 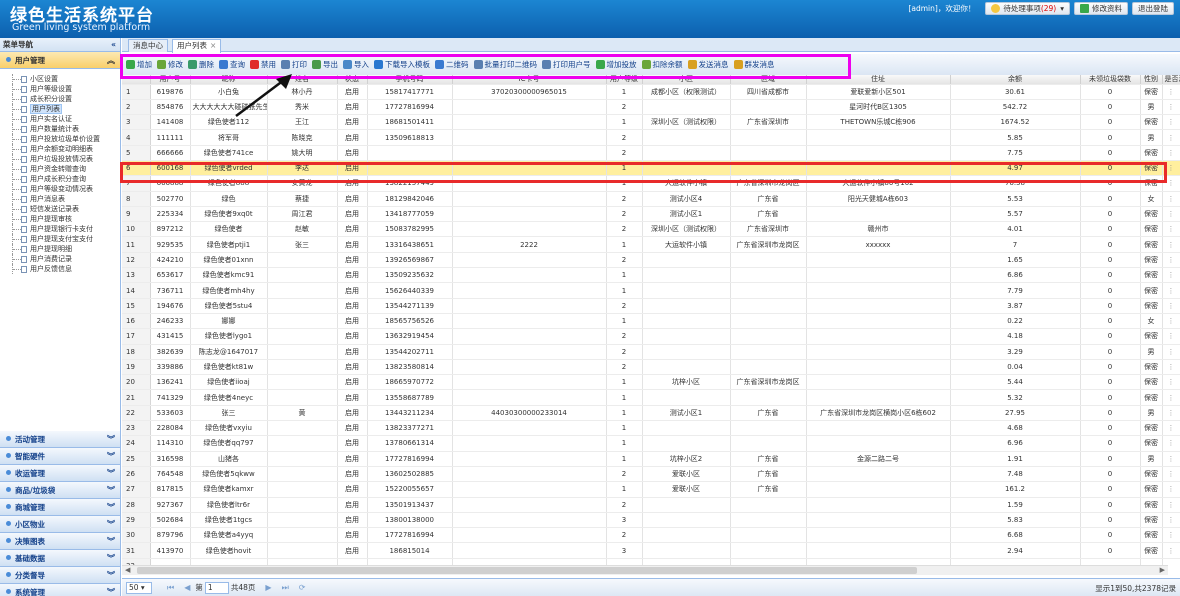 What do you see at coordinates (651, 168) in the screenshot?
I see `table-row: 6 600168 绿色使者vrded 李达 启用 1 4.97 0 保密 ⋮` at bounding box center [651, 168].